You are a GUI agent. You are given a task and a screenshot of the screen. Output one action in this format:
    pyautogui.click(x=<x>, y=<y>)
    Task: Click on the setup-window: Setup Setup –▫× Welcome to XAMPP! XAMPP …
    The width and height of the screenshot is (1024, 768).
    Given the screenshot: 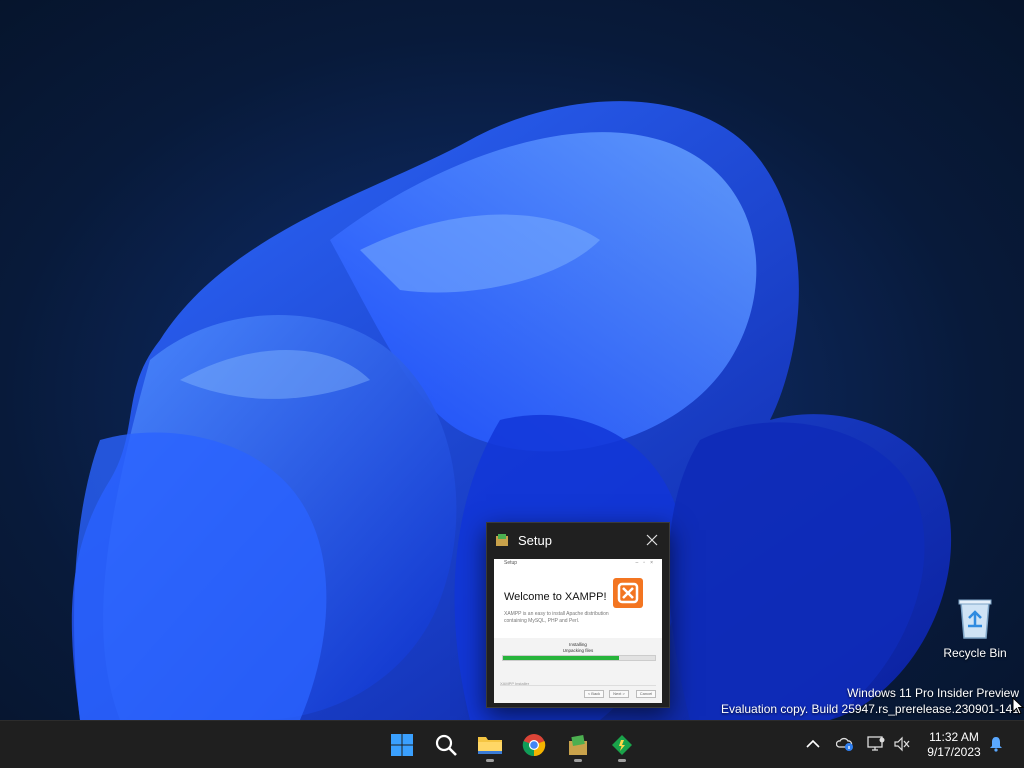 What is the action you would take?
    pyautogui.click(x=578, y=615)
    